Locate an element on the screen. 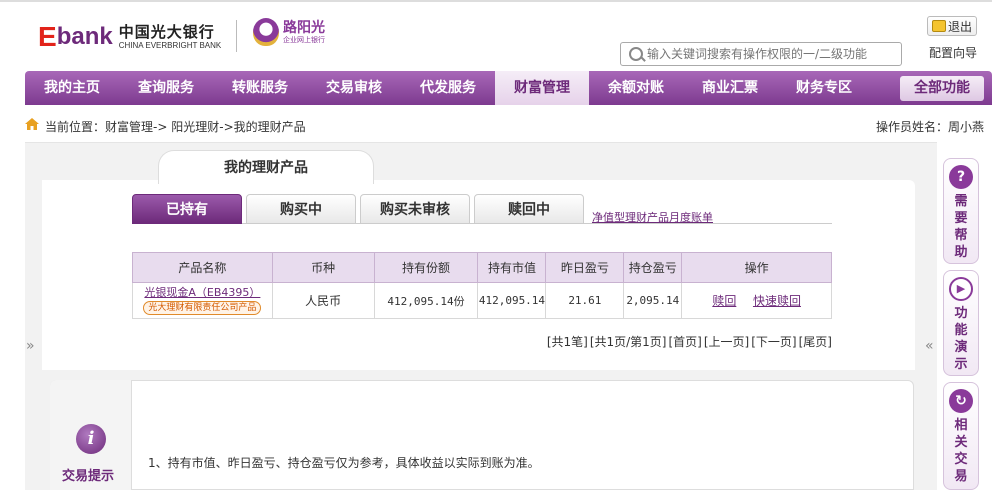 The image size is (992, 490). pager-first-button: [首页] is located at coordinates (685, 341).